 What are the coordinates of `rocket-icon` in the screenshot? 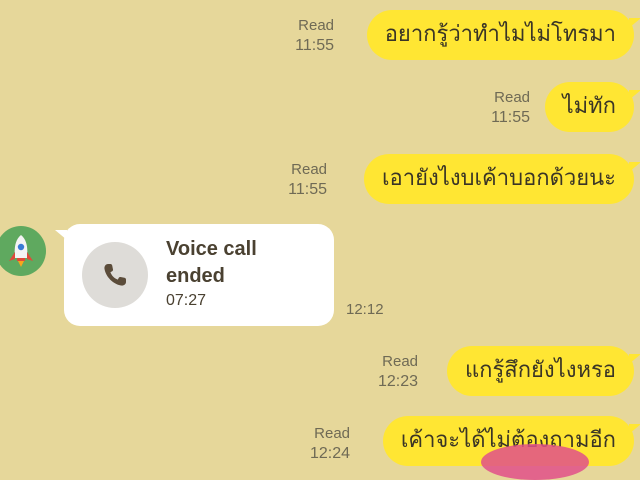 It's located at (21, 251).